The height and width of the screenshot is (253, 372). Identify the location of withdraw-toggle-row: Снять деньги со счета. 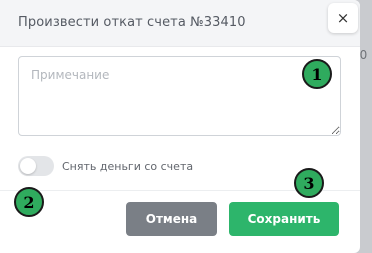
(105, 166).